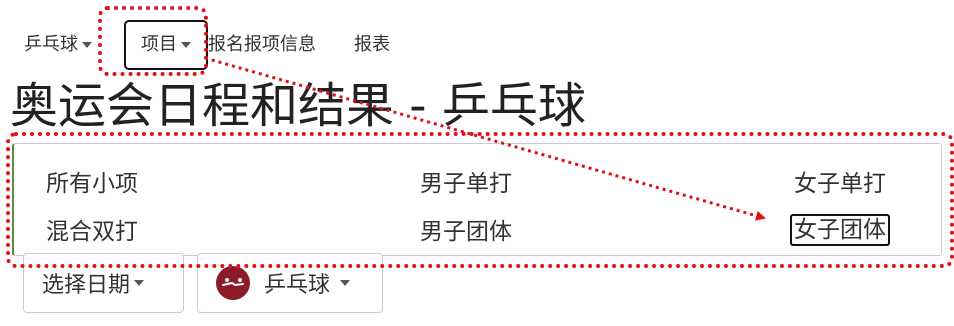 This screenshot has height=326, width=954. Describe the element at coordinates (466, 184) in the screenshot. I see `menu-item-mens-singles: 男子单打` at that location.